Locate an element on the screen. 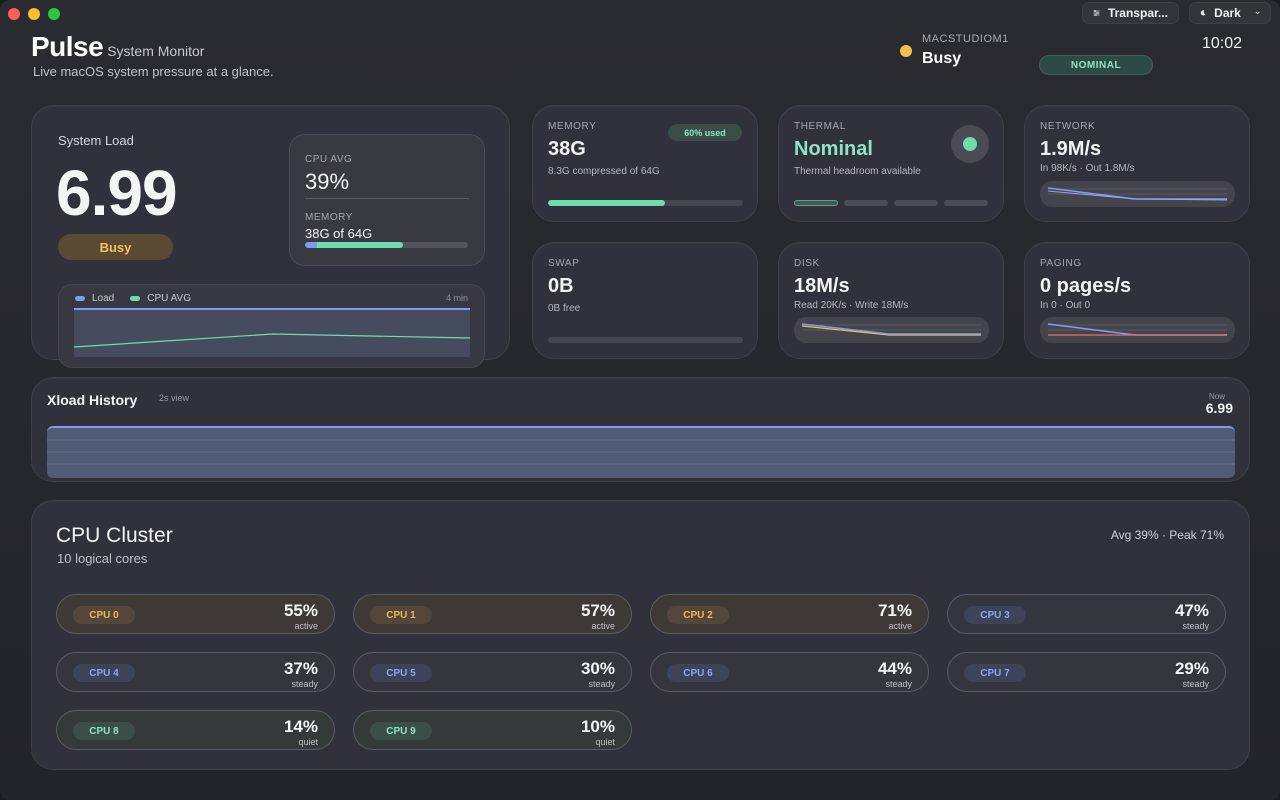 The height and width of the screenshot is (800, 1280). cpu-core-label: CPU 7 is located at coordinates (995, 673).